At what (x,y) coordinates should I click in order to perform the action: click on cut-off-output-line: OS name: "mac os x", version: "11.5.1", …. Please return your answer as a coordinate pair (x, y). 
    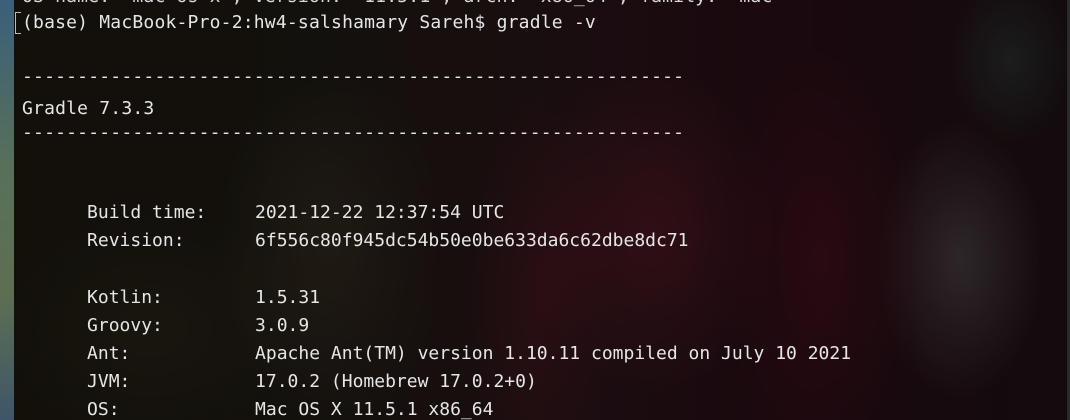
    Looking at the image, I should click on (403, 4).